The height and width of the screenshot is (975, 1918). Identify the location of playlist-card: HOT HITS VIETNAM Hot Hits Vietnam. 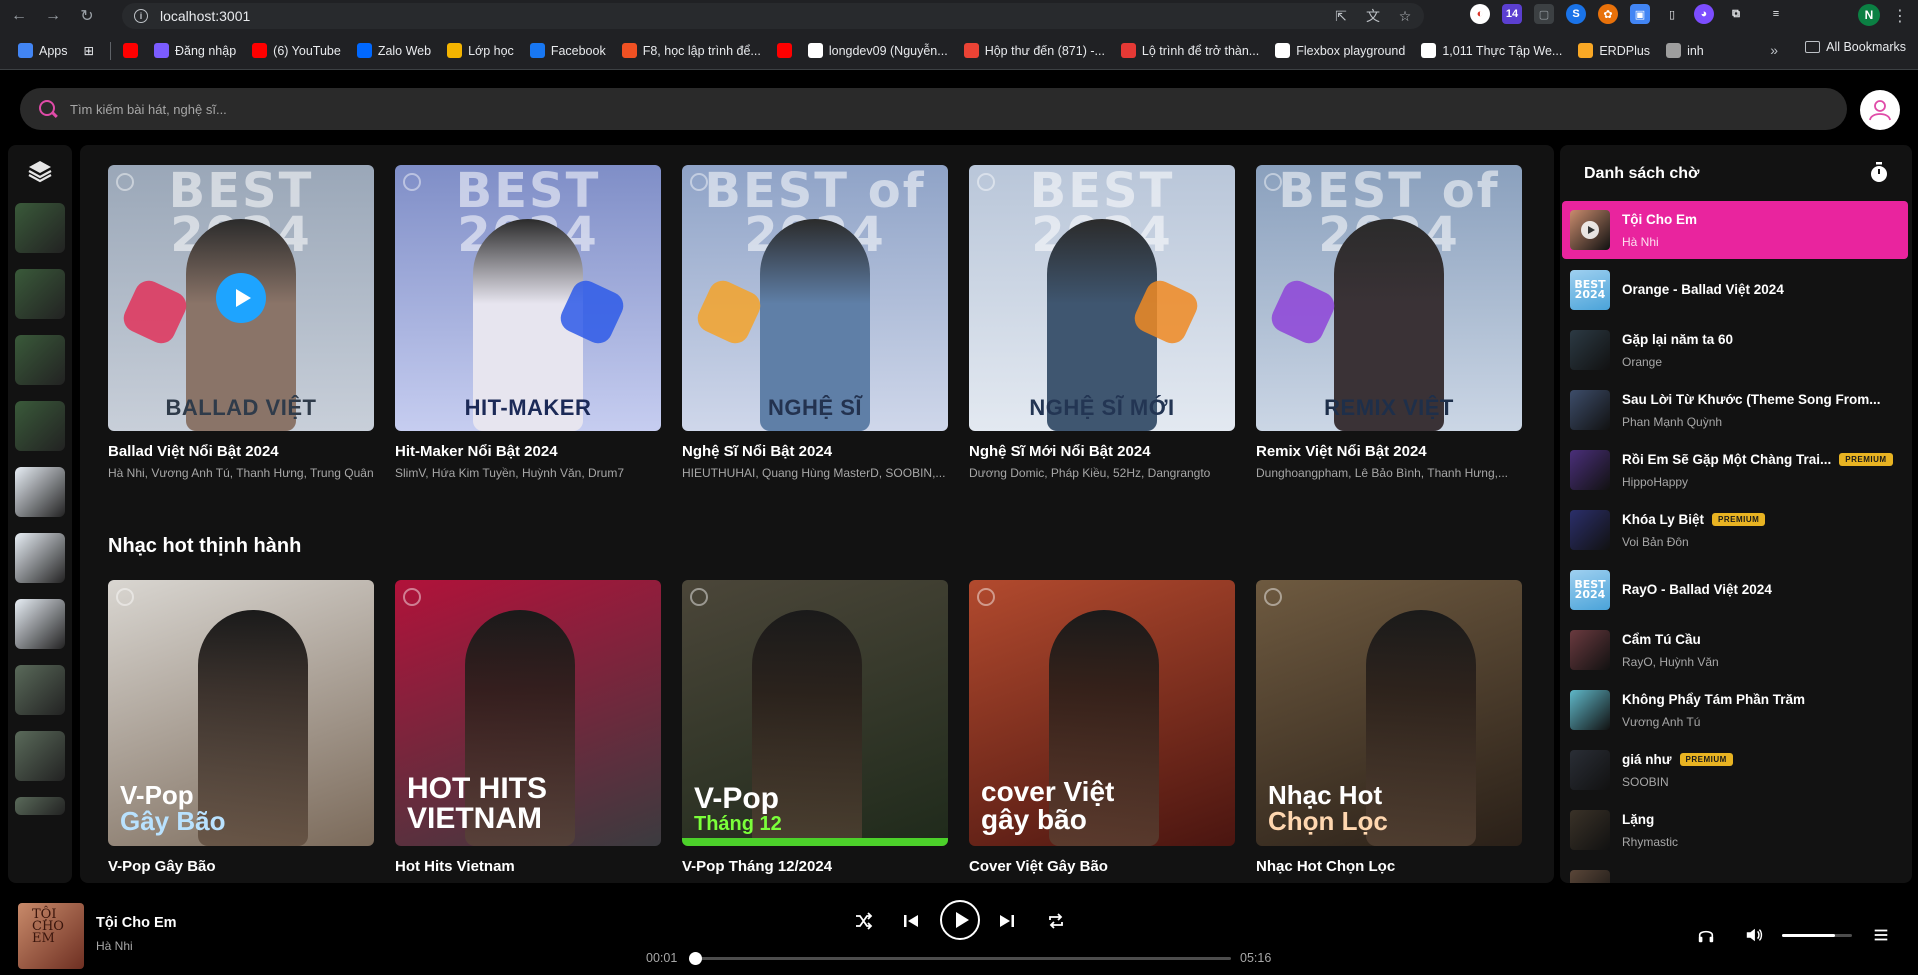
(528, 727).